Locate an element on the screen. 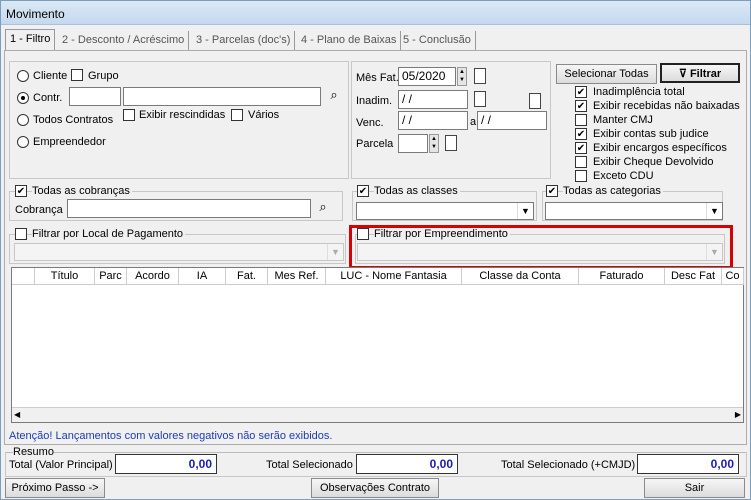 This screenshot has height=500, width=751. option-label: Exibir encargos específicos is located at coordinates (660, 148).